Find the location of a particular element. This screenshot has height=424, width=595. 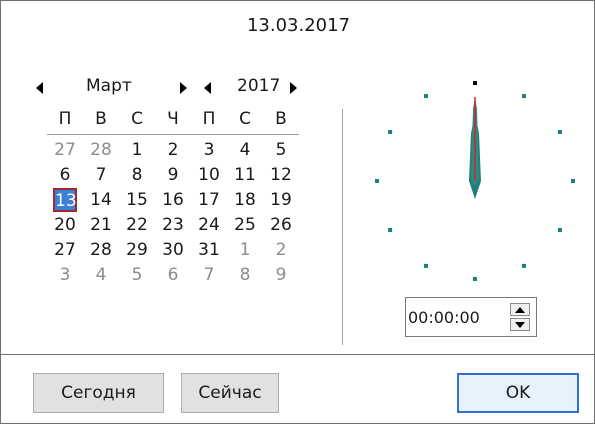

now-button: Сейчас is located at coordinates (230, 393).